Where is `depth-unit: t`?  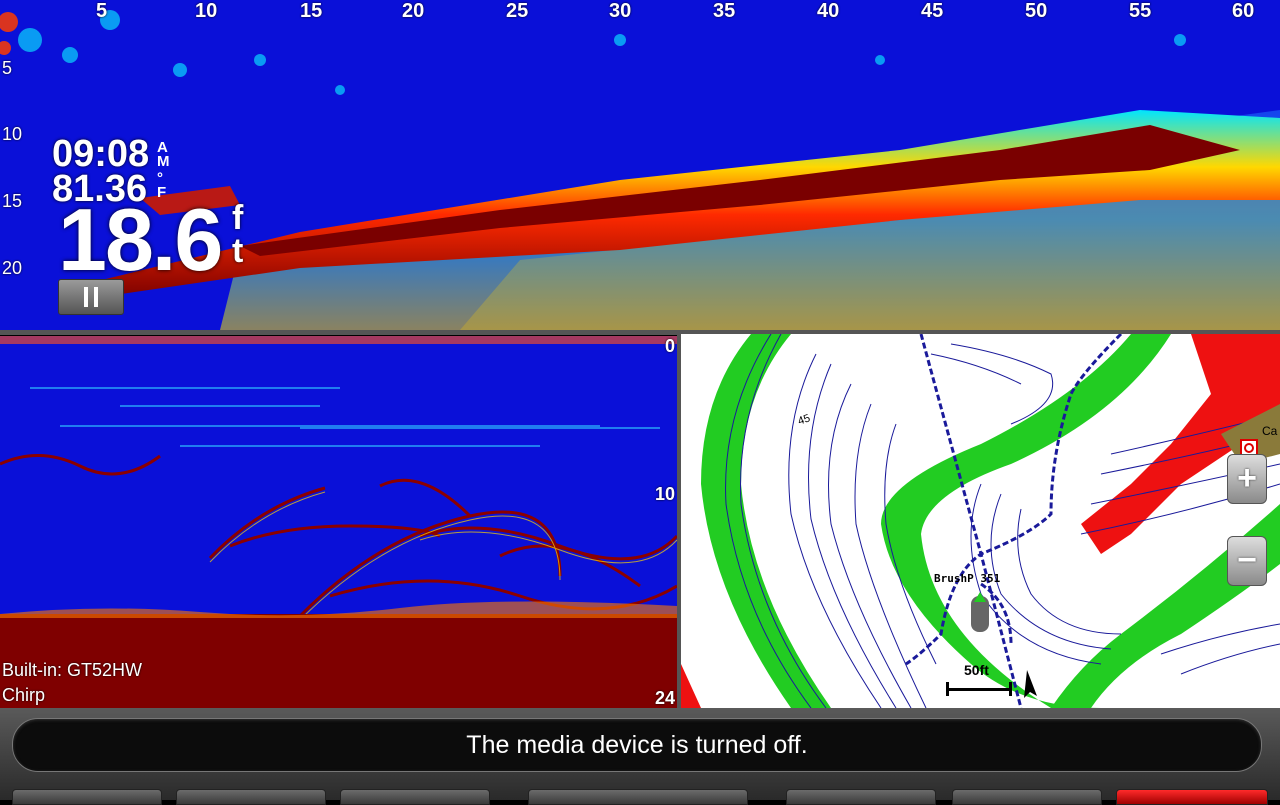
depth-unit: t is located at coordinates (238, 251).